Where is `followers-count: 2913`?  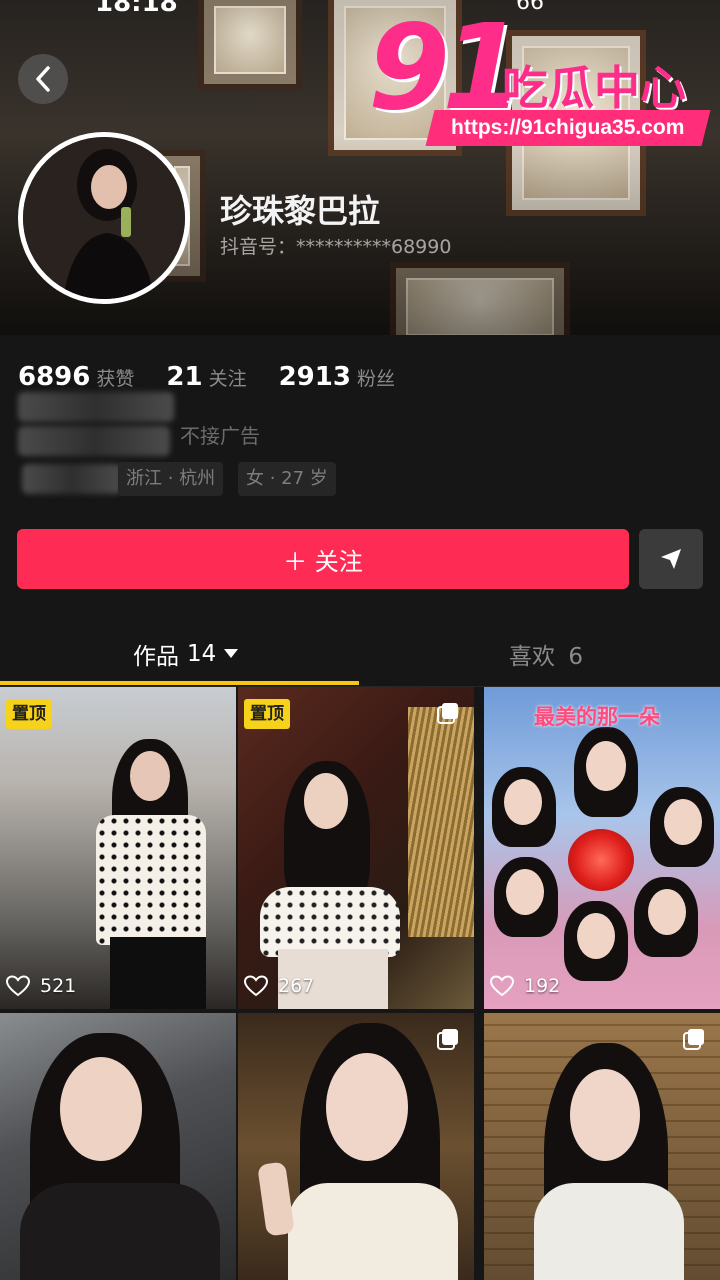 followers-count: 2913 is located at coordinates (315, 377).